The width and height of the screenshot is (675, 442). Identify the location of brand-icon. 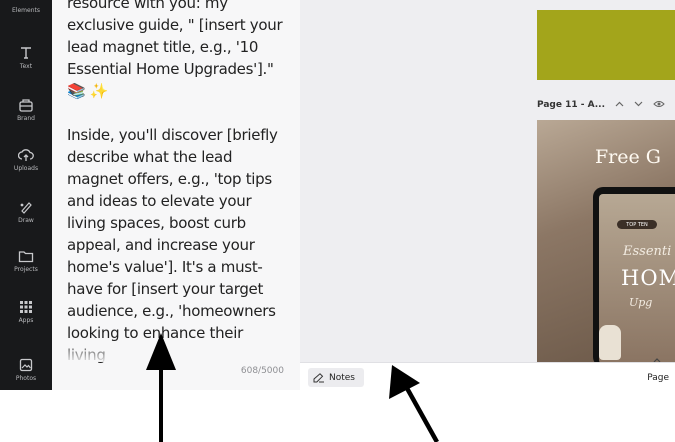
(26, 105).